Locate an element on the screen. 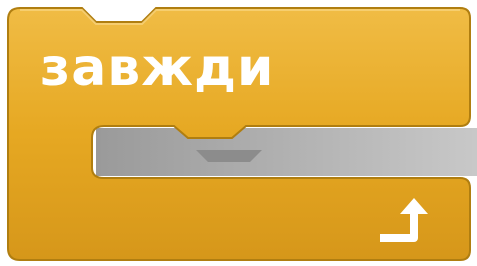 This screenshot has height=266, width=477. block-label: завжди is located at coordinates (157, 68).